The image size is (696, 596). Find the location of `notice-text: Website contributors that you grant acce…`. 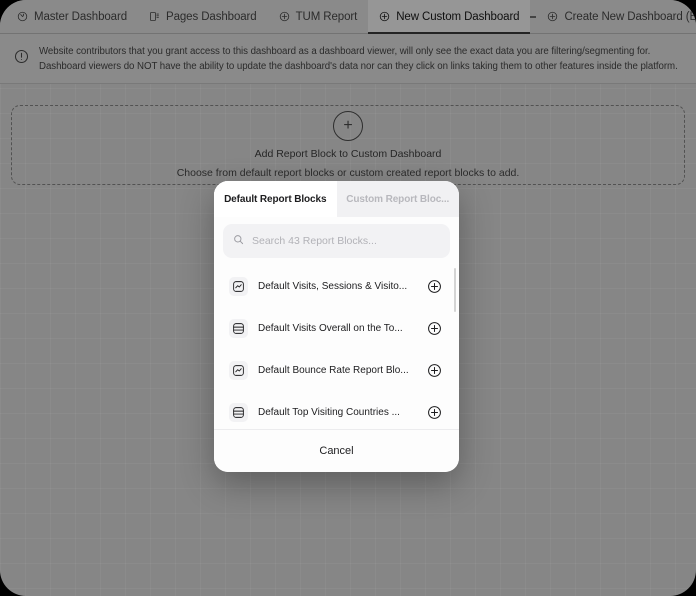

notice-text: Website contributors that you grant acce… is located at coordinates (358, 59).